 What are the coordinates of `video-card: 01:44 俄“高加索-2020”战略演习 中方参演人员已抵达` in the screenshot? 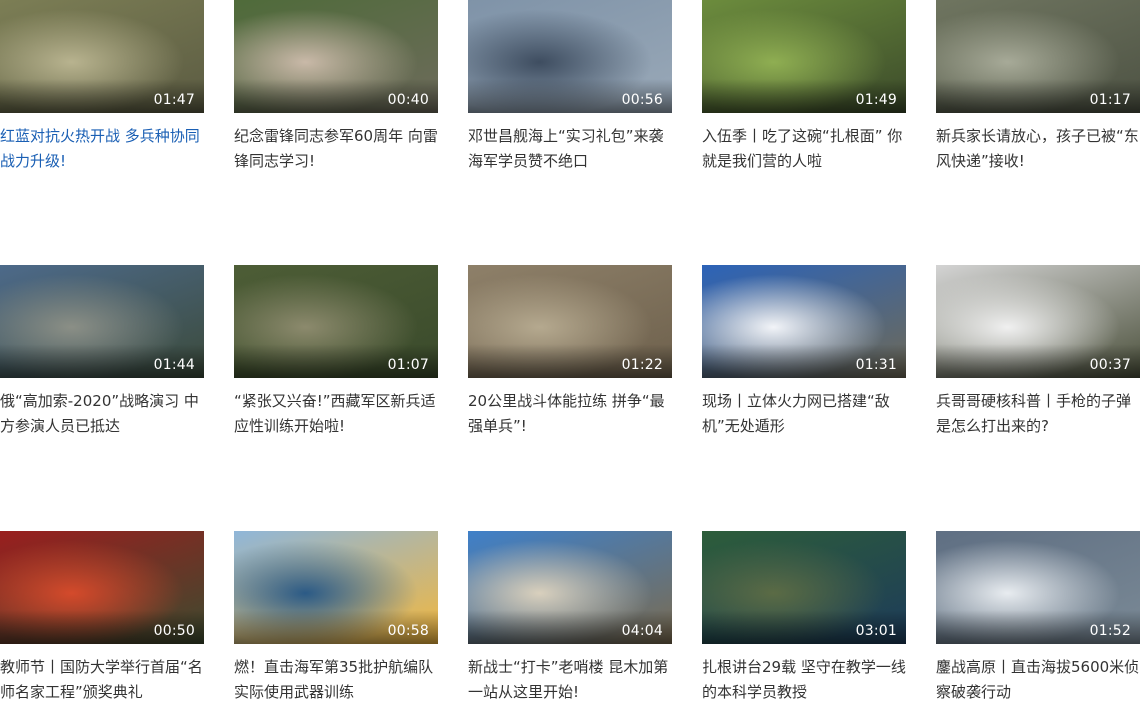 It's located at (102, 355).